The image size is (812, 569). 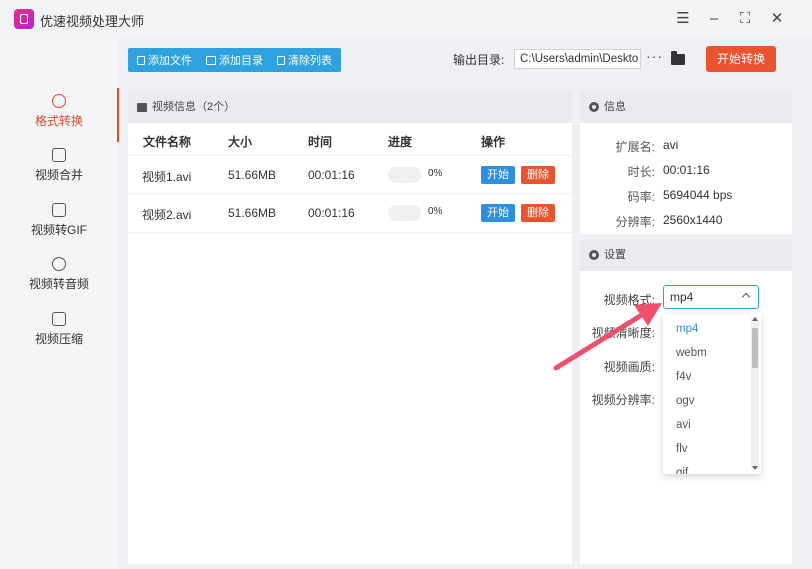 I want to click on column-header-time: 时间, so click(x=320, y=142).